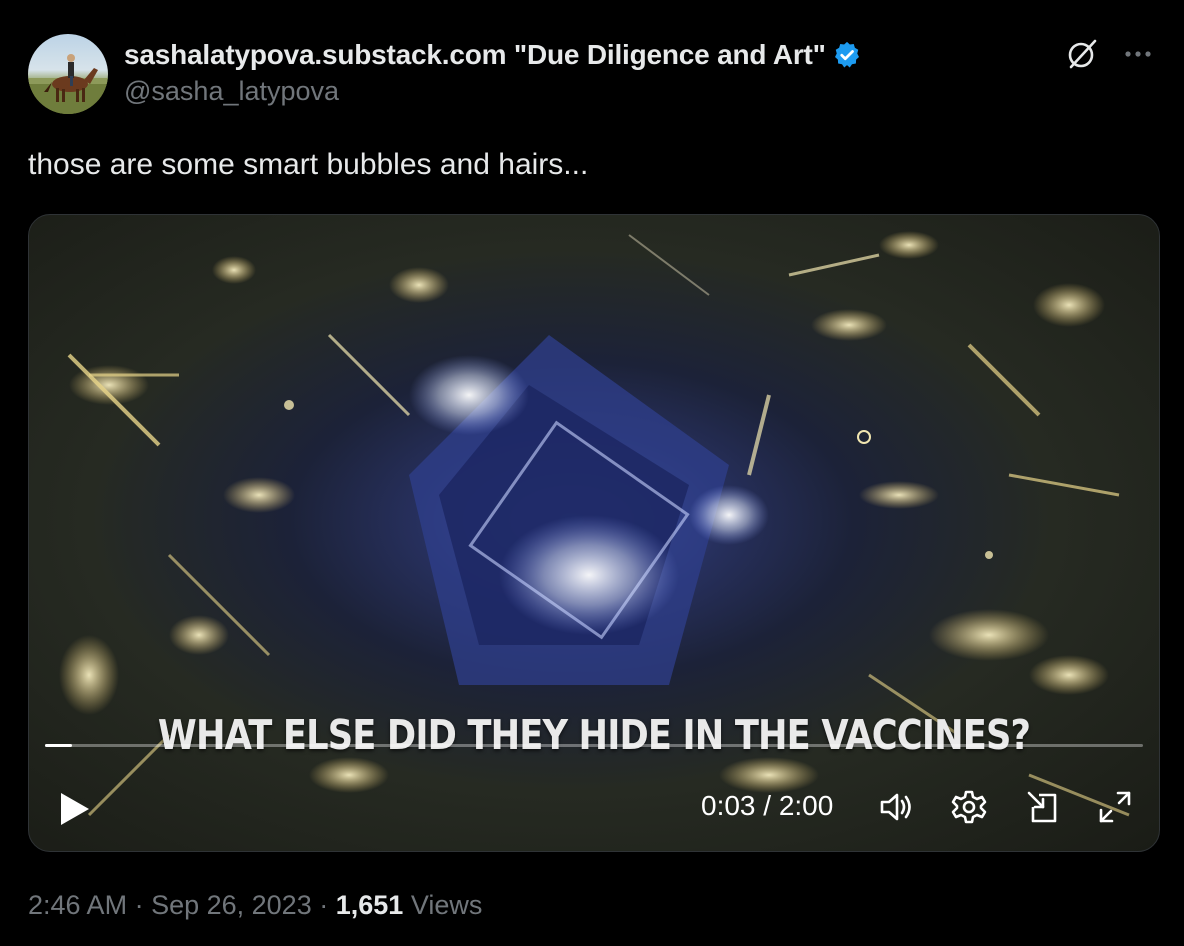 Image resolution: width=1184 pixels, height=946 pixels. What do you see at coordinates (77, 905) in the screenshot?
I see `tweet-time: 2:46 AM` at bounding box center [77, 905].